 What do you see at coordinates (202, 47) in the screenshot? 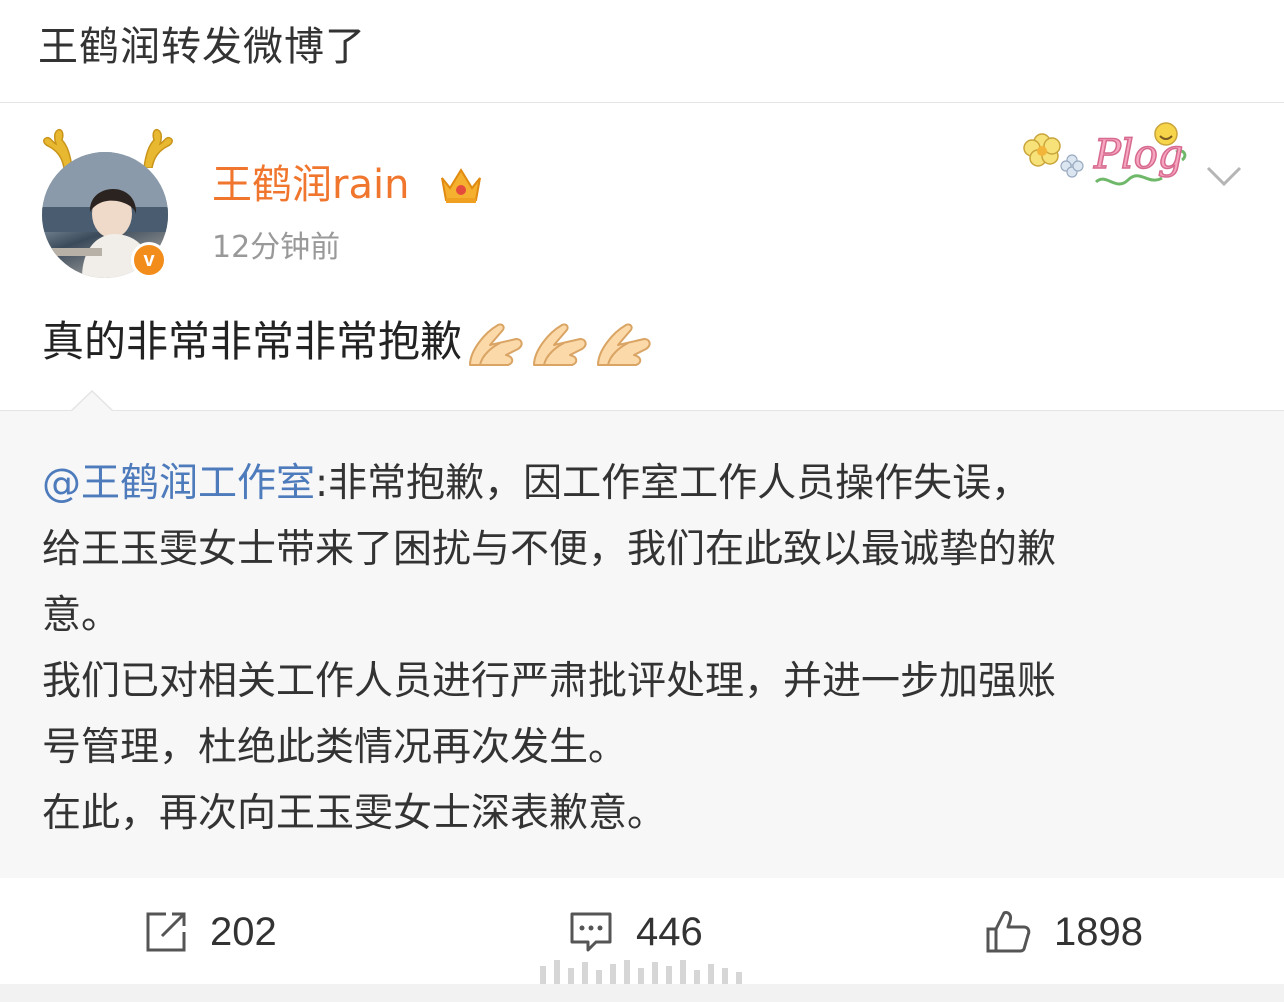
I see `page-title: 王鹤润转发微博了` at bounding box center [202, 47].